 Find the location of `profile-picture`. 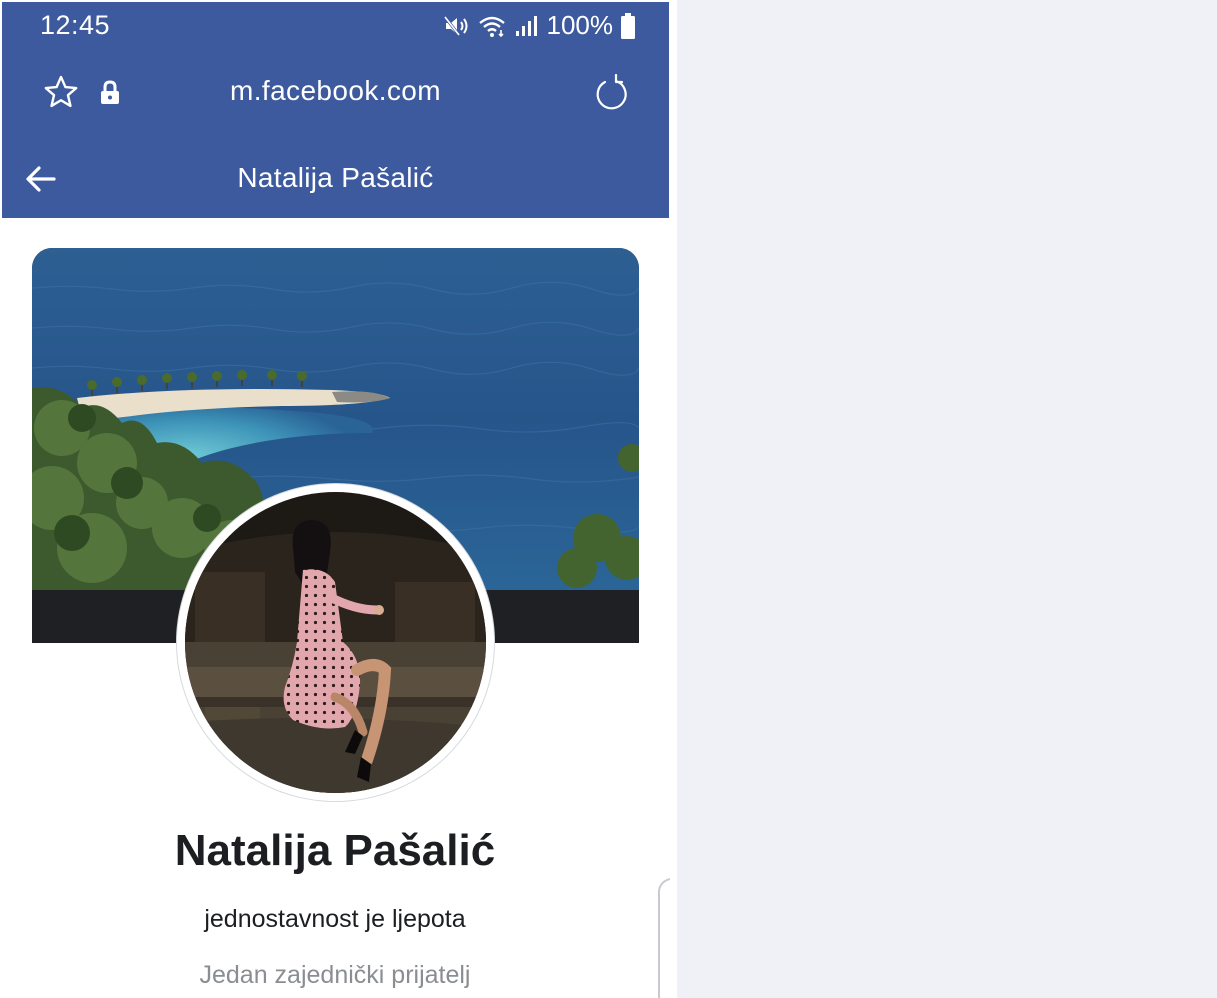

profile-picture is located at coordinates (335, 642).